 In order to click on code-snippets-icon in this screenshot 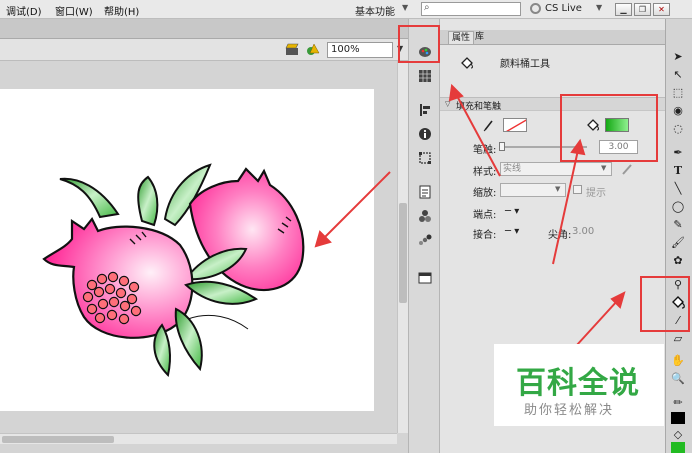, I will do `click(425, 192)`.